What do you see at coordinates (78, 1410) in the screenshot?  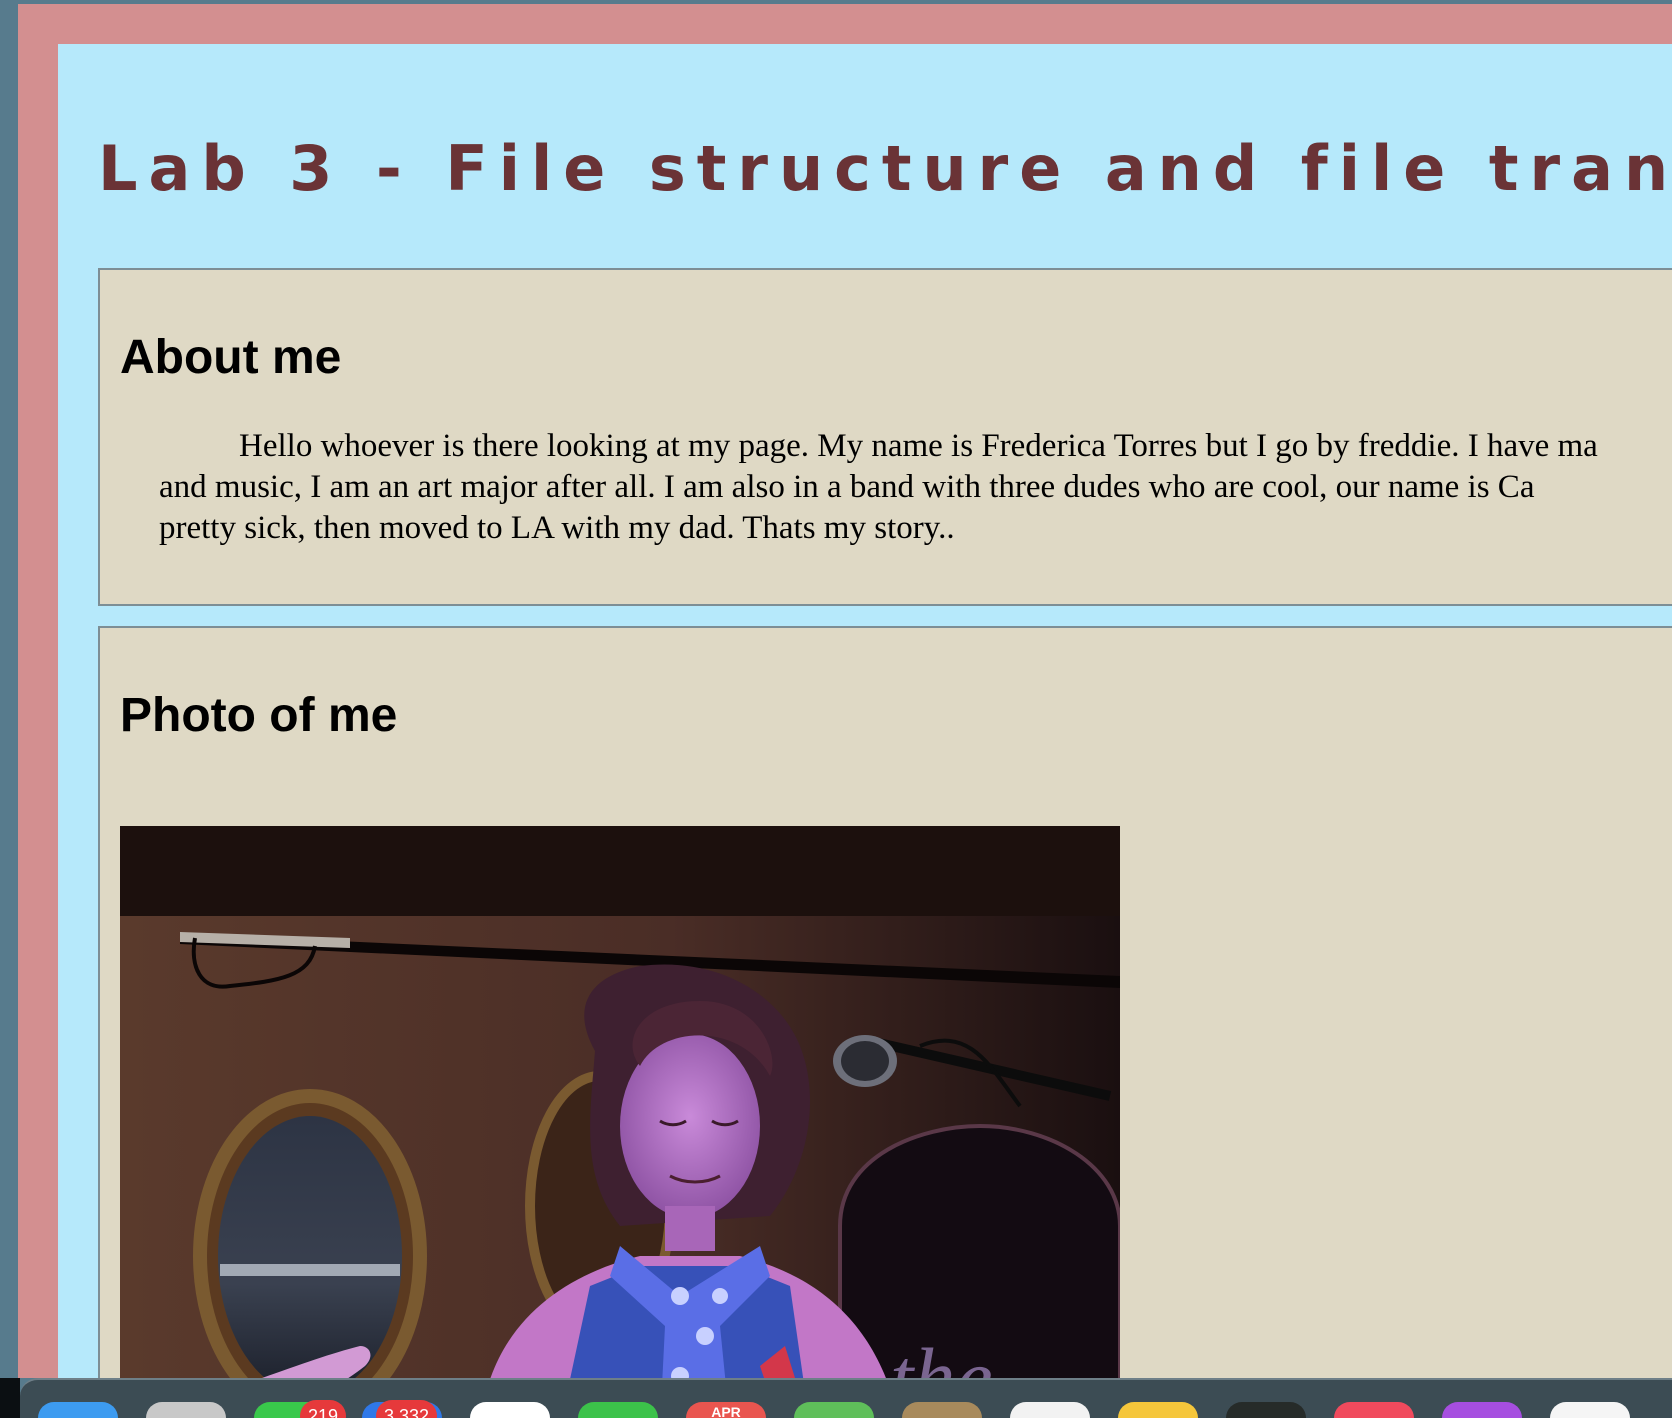 I see `finder-icon` at bounding box center [78, 1410].